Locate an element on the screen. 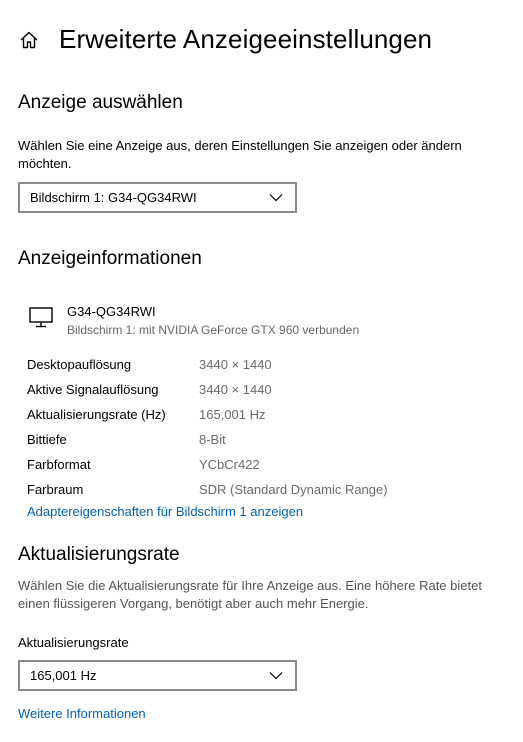 Image resolution: width=523 pixels, height=742 pixels. home-icon is located at coordinates (29, 40).